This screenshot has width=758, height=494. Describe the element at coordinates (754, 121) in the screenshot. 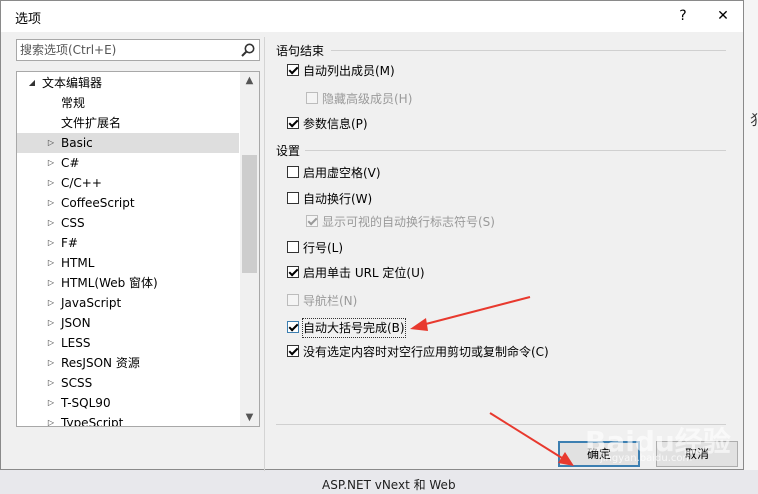

I see `background-right-glyph: 犭` at that location.